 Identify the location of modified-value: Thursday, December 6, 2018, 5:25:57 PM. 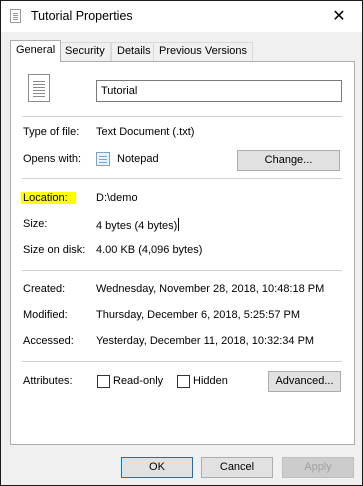
(198, 315).